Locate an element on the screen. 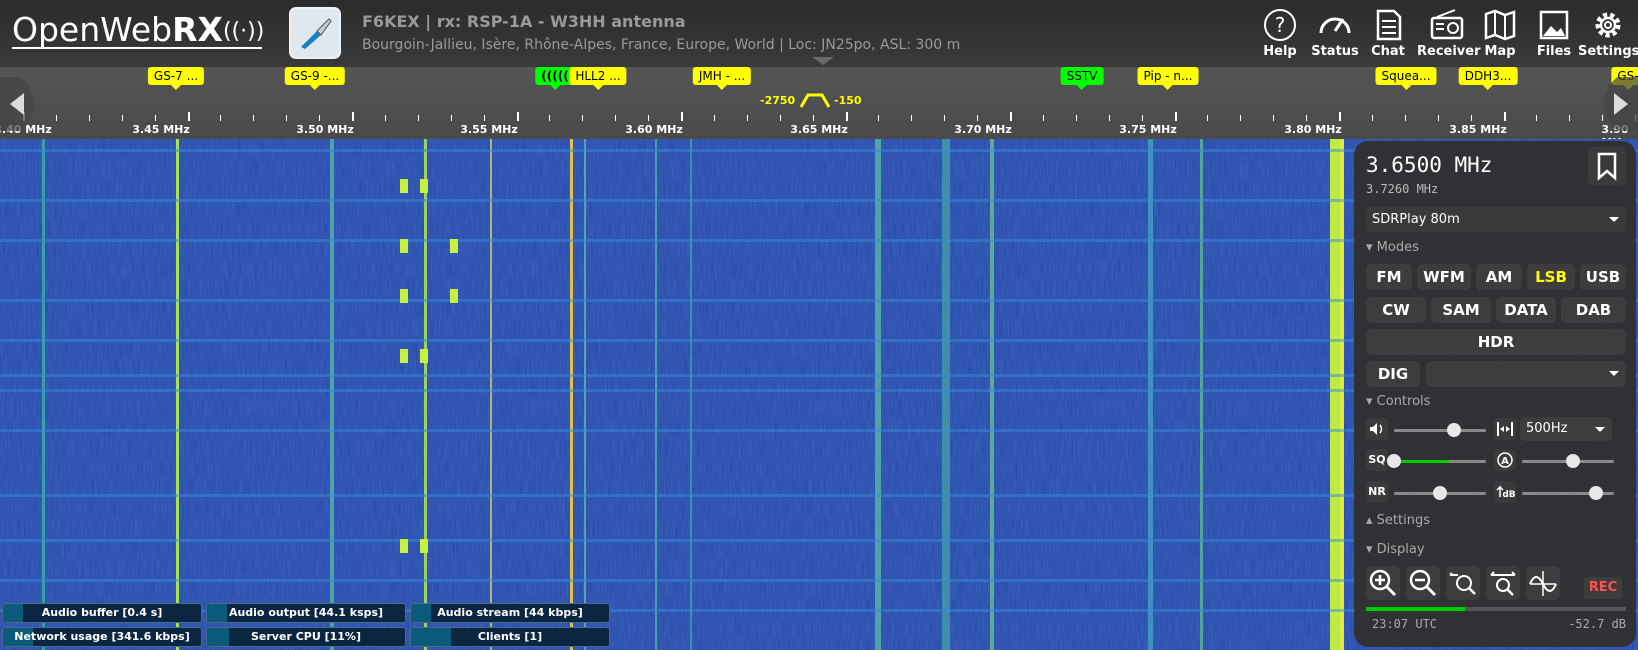 The height and width of the screenshot is (650, 1638). signal-meter is located at coordinates (1496, 609).